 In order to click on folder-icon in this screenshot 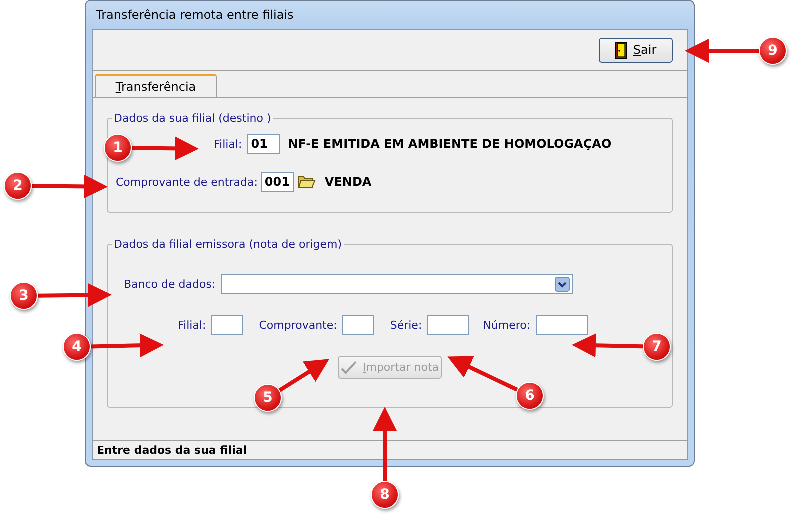, I will do `click(307, 182)`.